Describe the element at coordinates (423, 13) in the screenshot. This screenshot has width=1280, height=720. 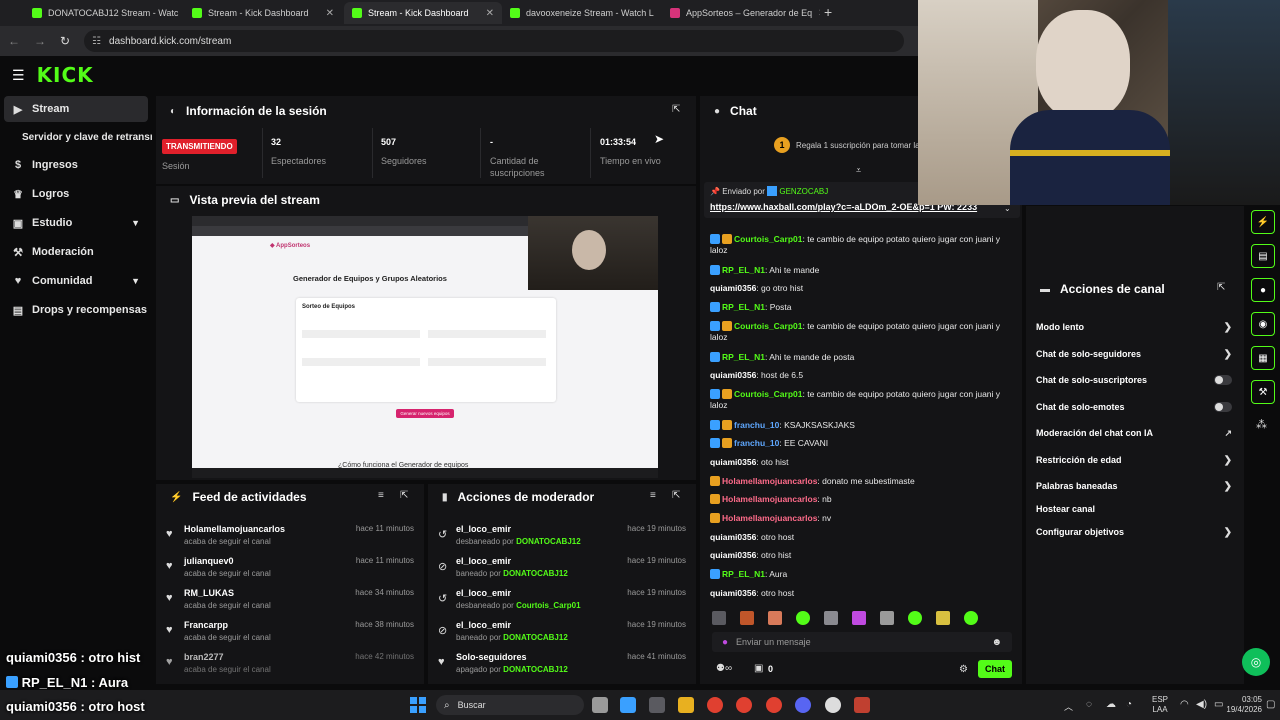
I see `browser-tab-active: Stream - Kick Dashboard ✕` at that location.